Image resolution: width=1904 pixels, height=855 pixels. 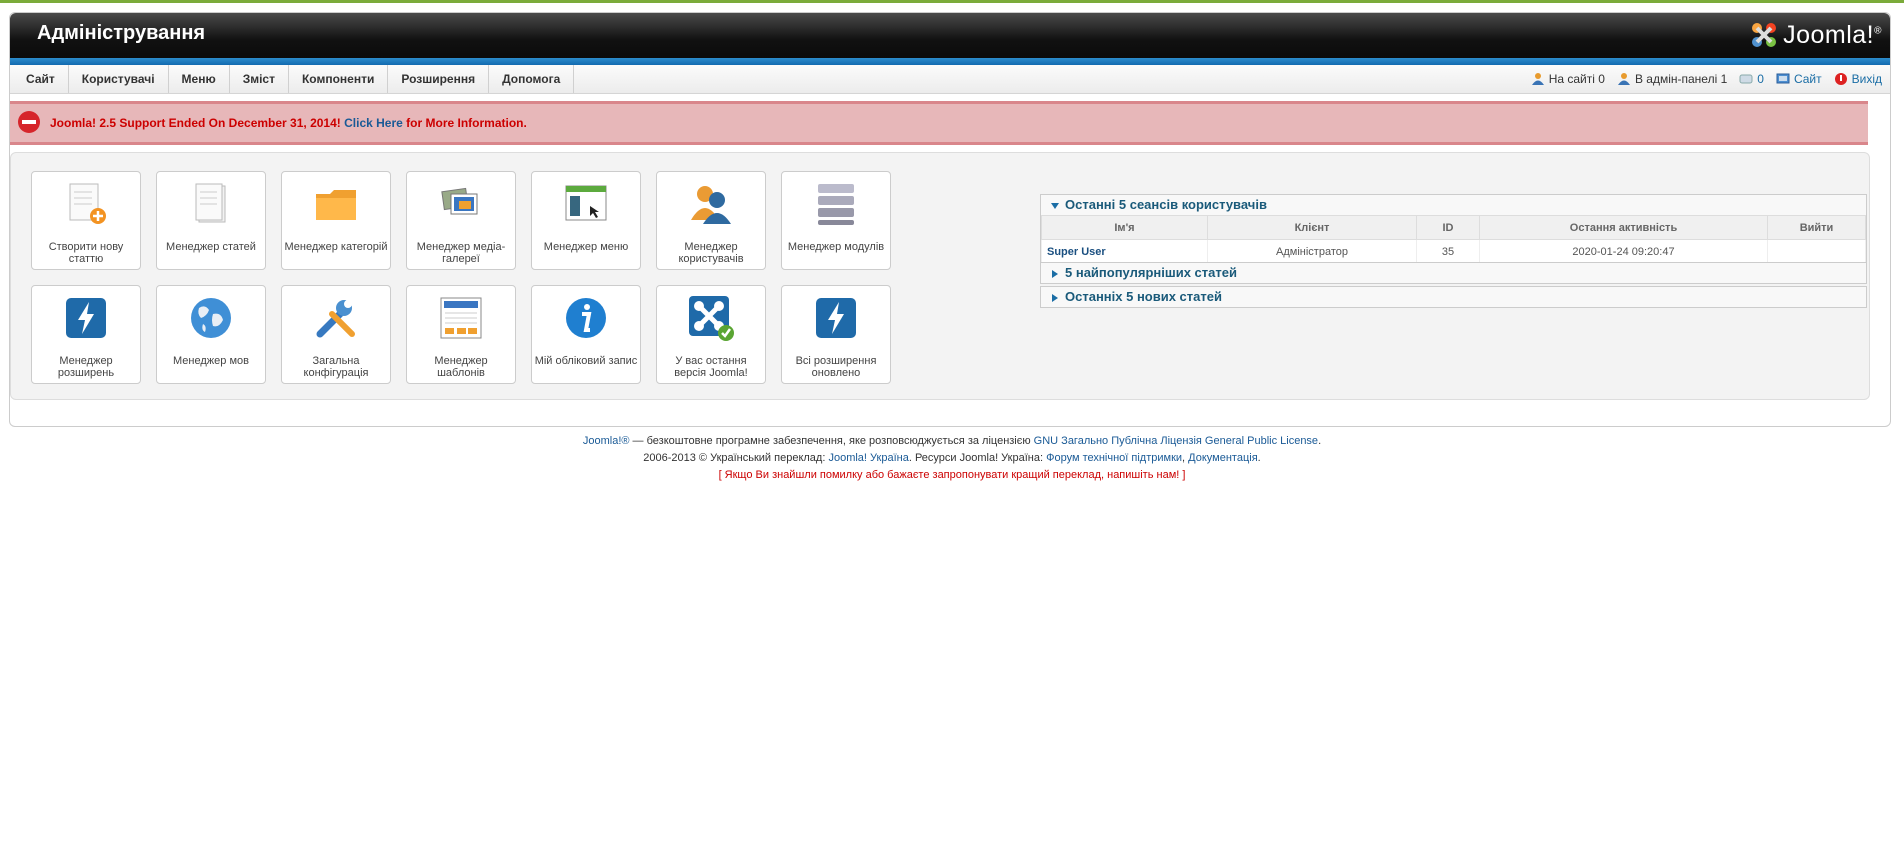 What do you see at coordinates (1672, 79) in the screenshot?
I see `users-in-admin: В адмін-панелі 1` at bounding box center [1672, 79].